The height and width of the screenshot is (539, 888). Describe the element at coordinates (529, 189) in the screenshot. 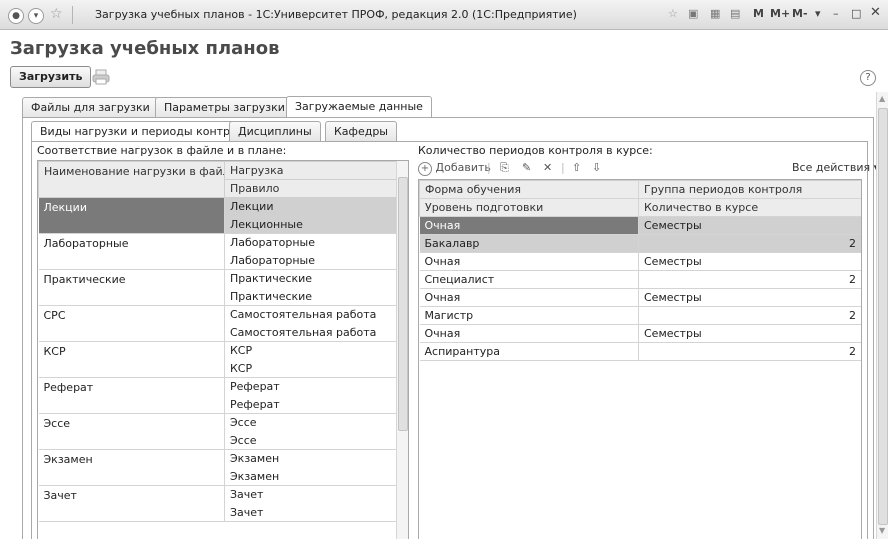

I see `header-study-form: Форма обучения` at that location.